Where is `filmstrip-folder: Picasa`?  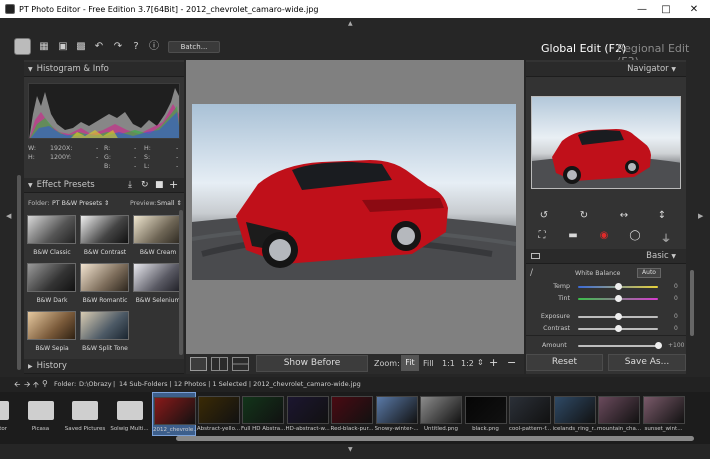
filmstrip-folder: Picasa is located at coordinates (41, 414).